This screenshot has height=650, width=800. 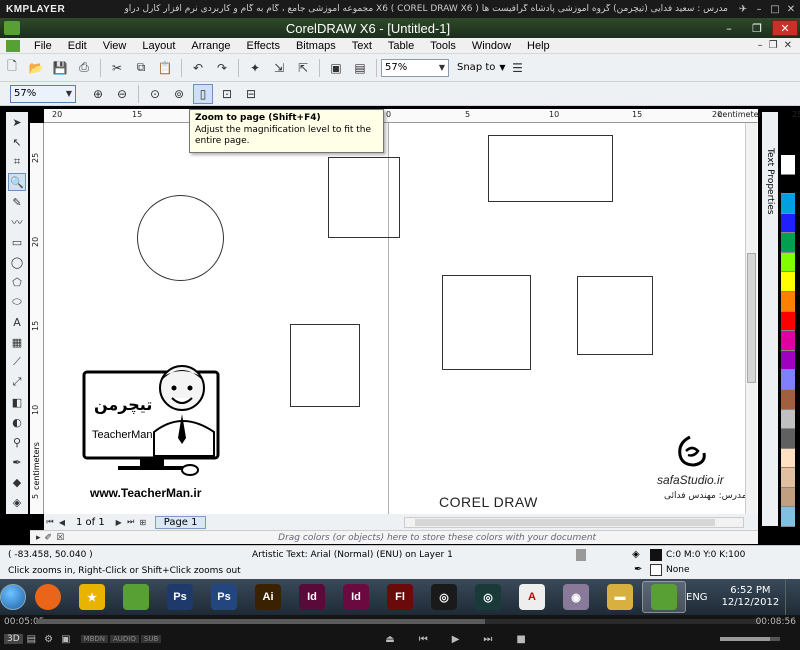 What do you see at coordinates (141, 68) in the screenshot?
I see `copy-icon: ⧉` at bounding box center [141, 68].